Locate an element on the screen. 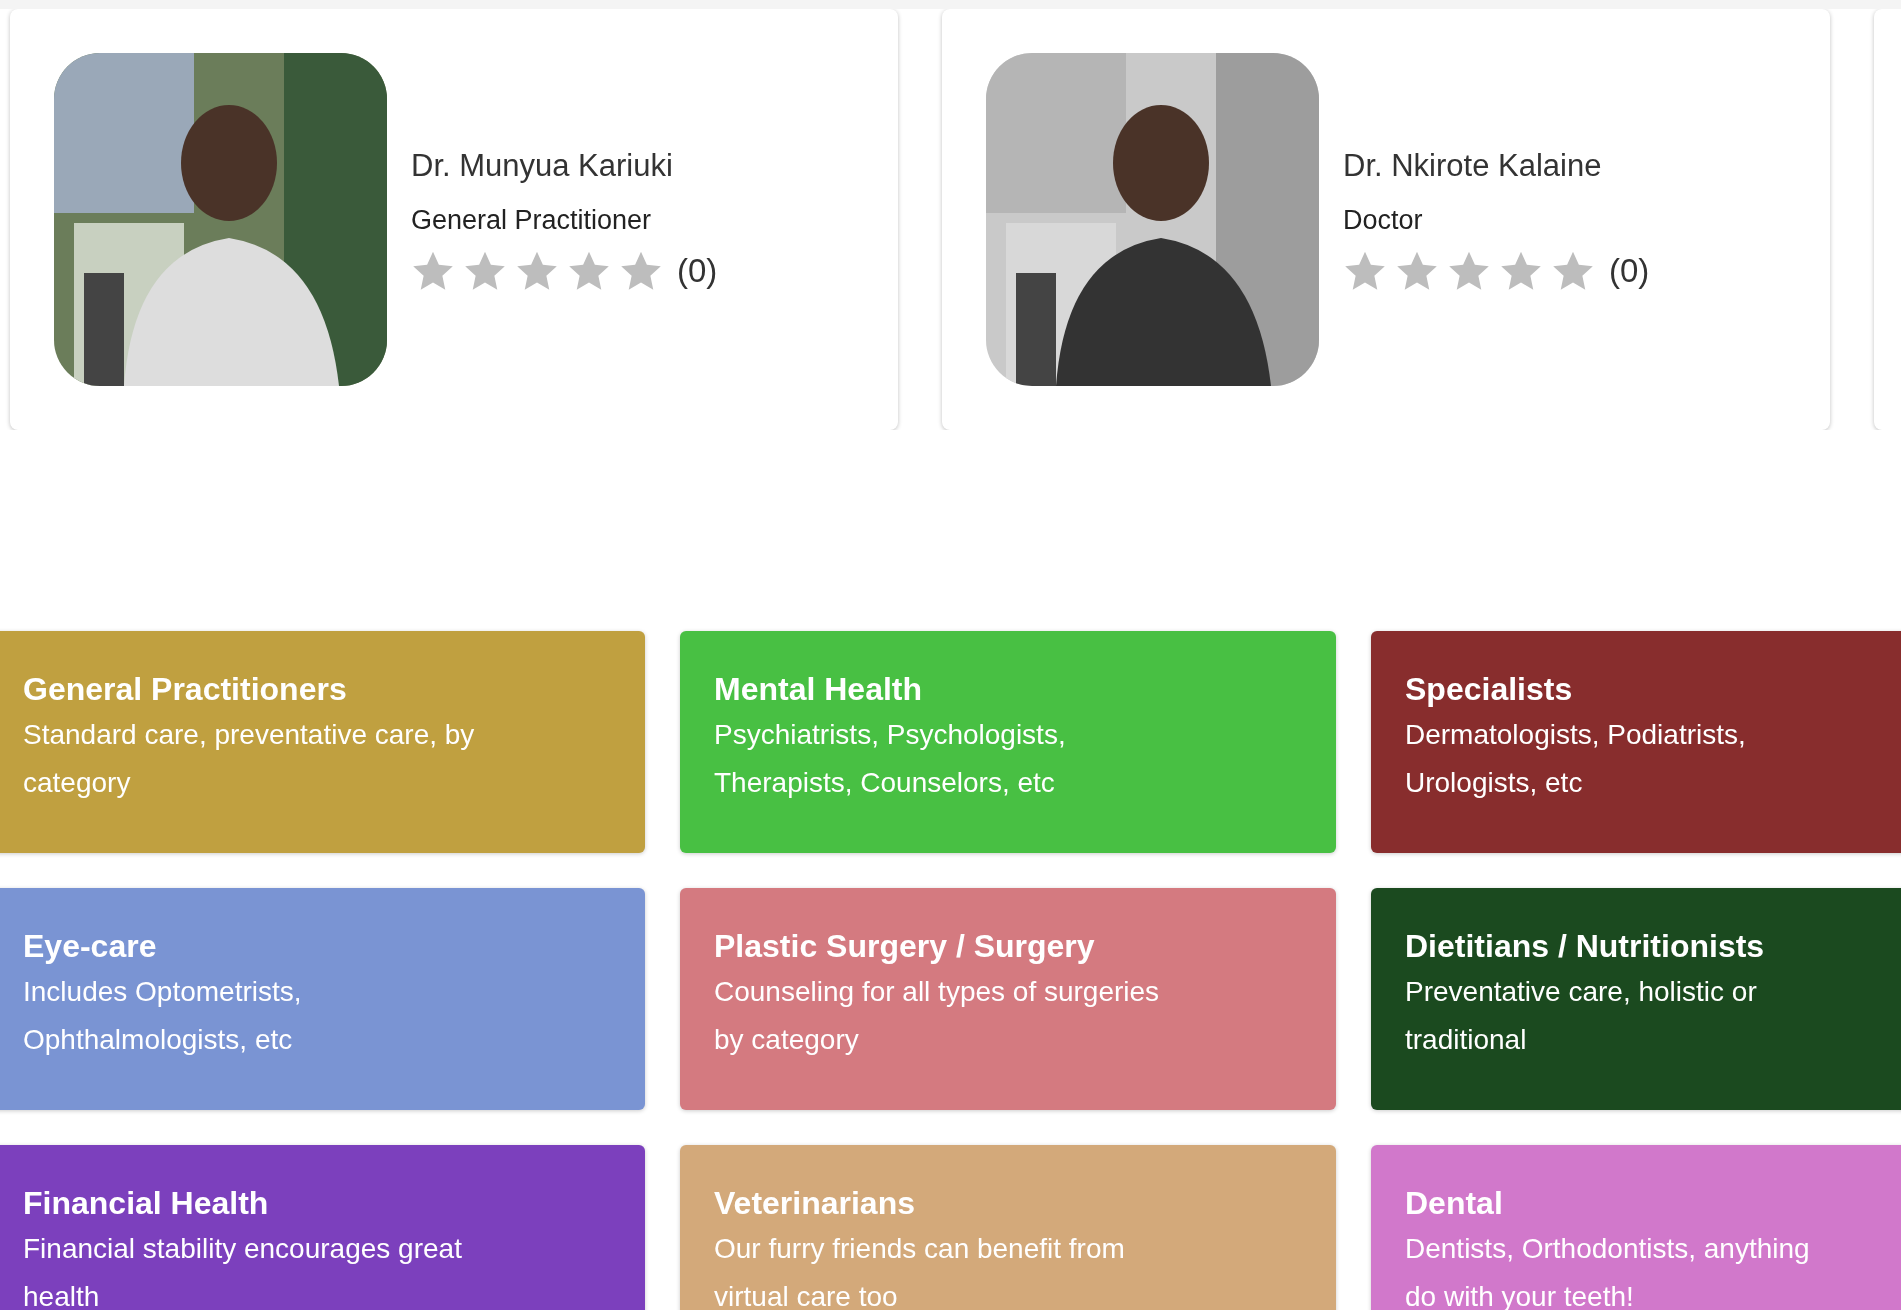 The width and height of the screenshot is (1901, 1310). category-tile: Eye-care Includes Optometrists, Ophthalmologists, etc is located at coordinates (322, 999).